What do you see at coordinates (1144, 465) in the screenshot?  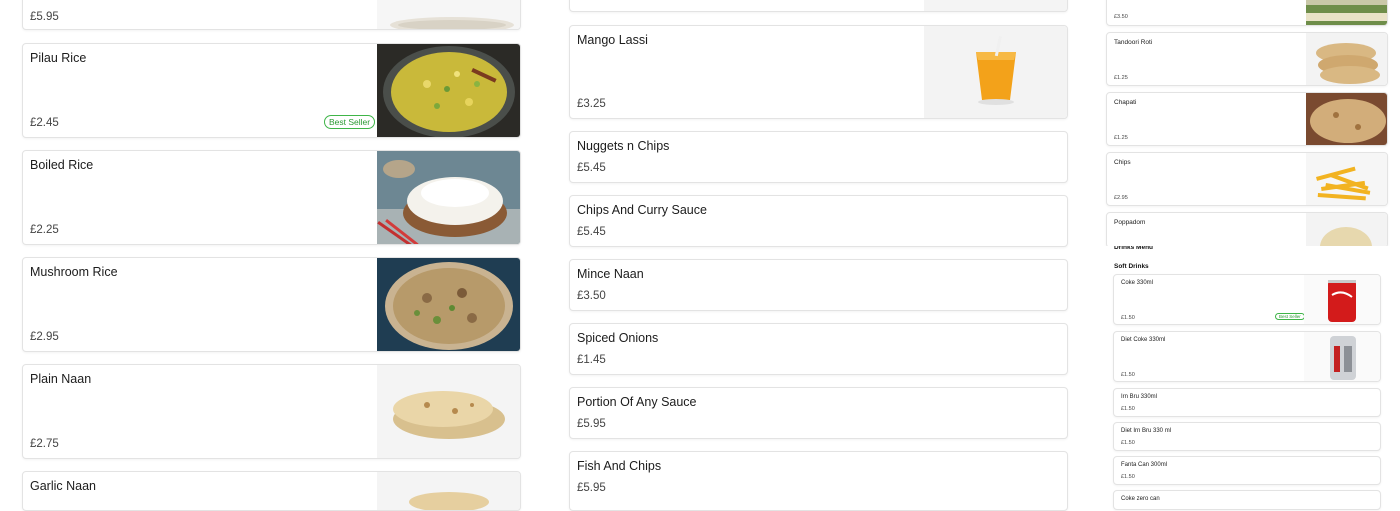 I see `item-name: Fanta Can 300ml` at bounding box center [1144, 465].